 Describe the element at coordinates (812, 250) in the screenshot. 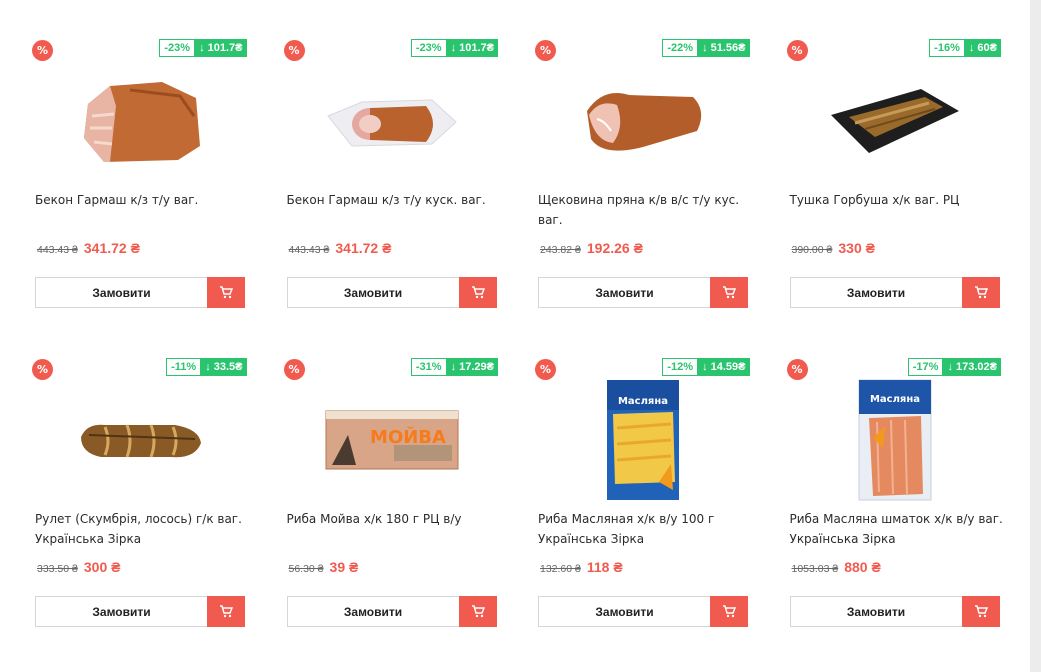

I see `old-price: 390.00 ₴` at that location.